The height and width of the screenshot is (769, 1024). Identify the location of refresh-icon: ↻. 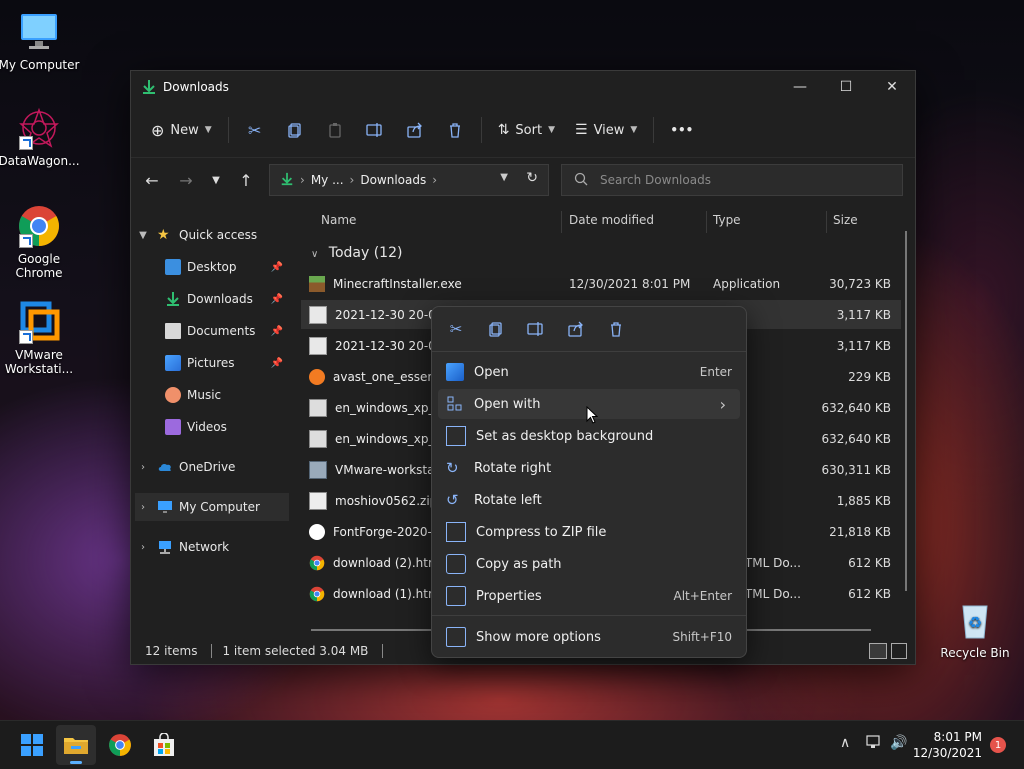
(532, 178).